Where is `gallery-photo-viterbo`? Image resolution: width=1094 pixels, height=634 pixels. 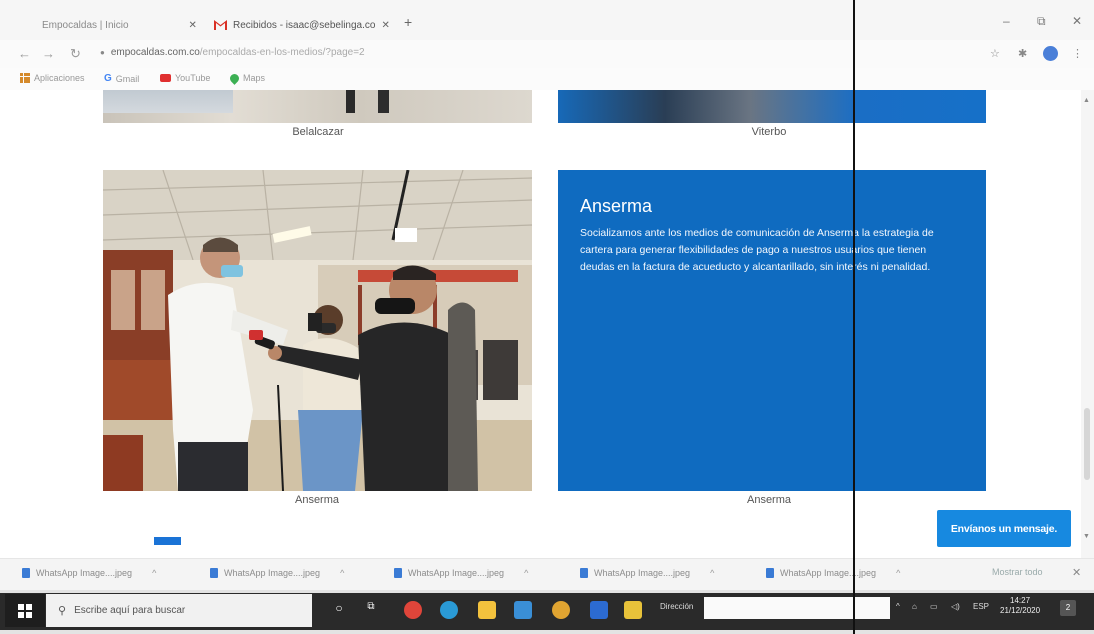 gallery-photo-viterbo is located at coordinates (772, 106).